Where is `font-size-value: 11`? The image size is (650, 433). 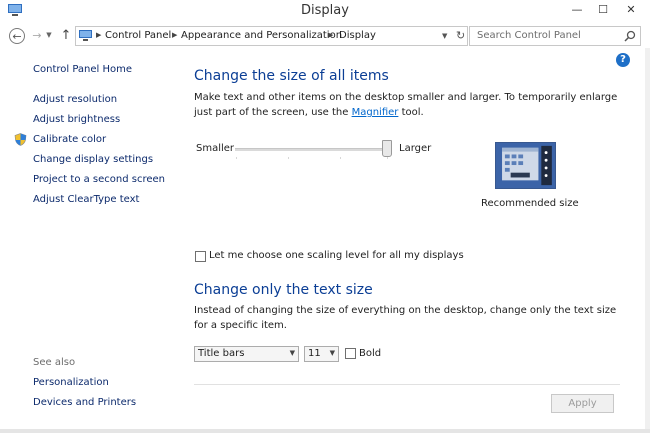
font-size-value: 11 is located at coordinates (314, 353).